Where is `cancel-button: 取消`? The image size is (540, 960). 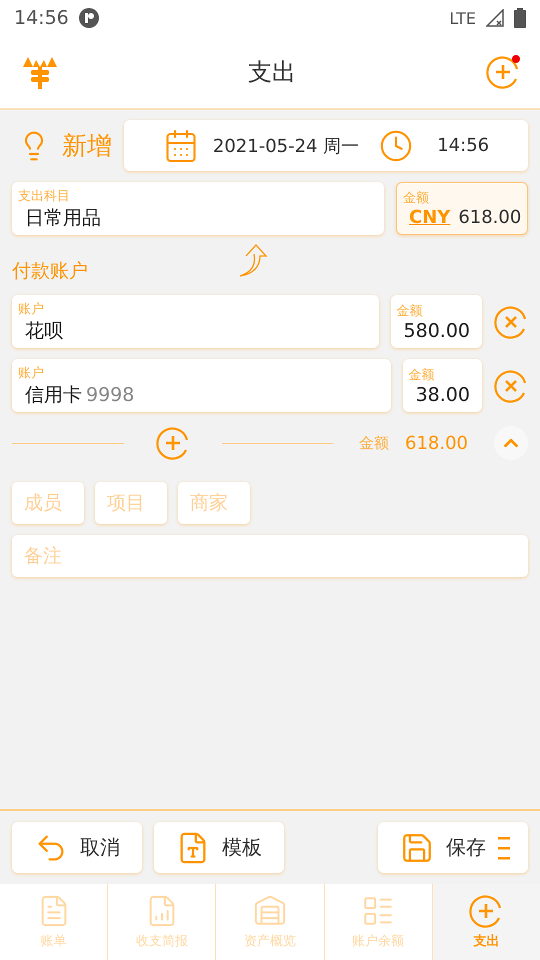
cancel-button: 取消 is located at coordinates (77, 847).